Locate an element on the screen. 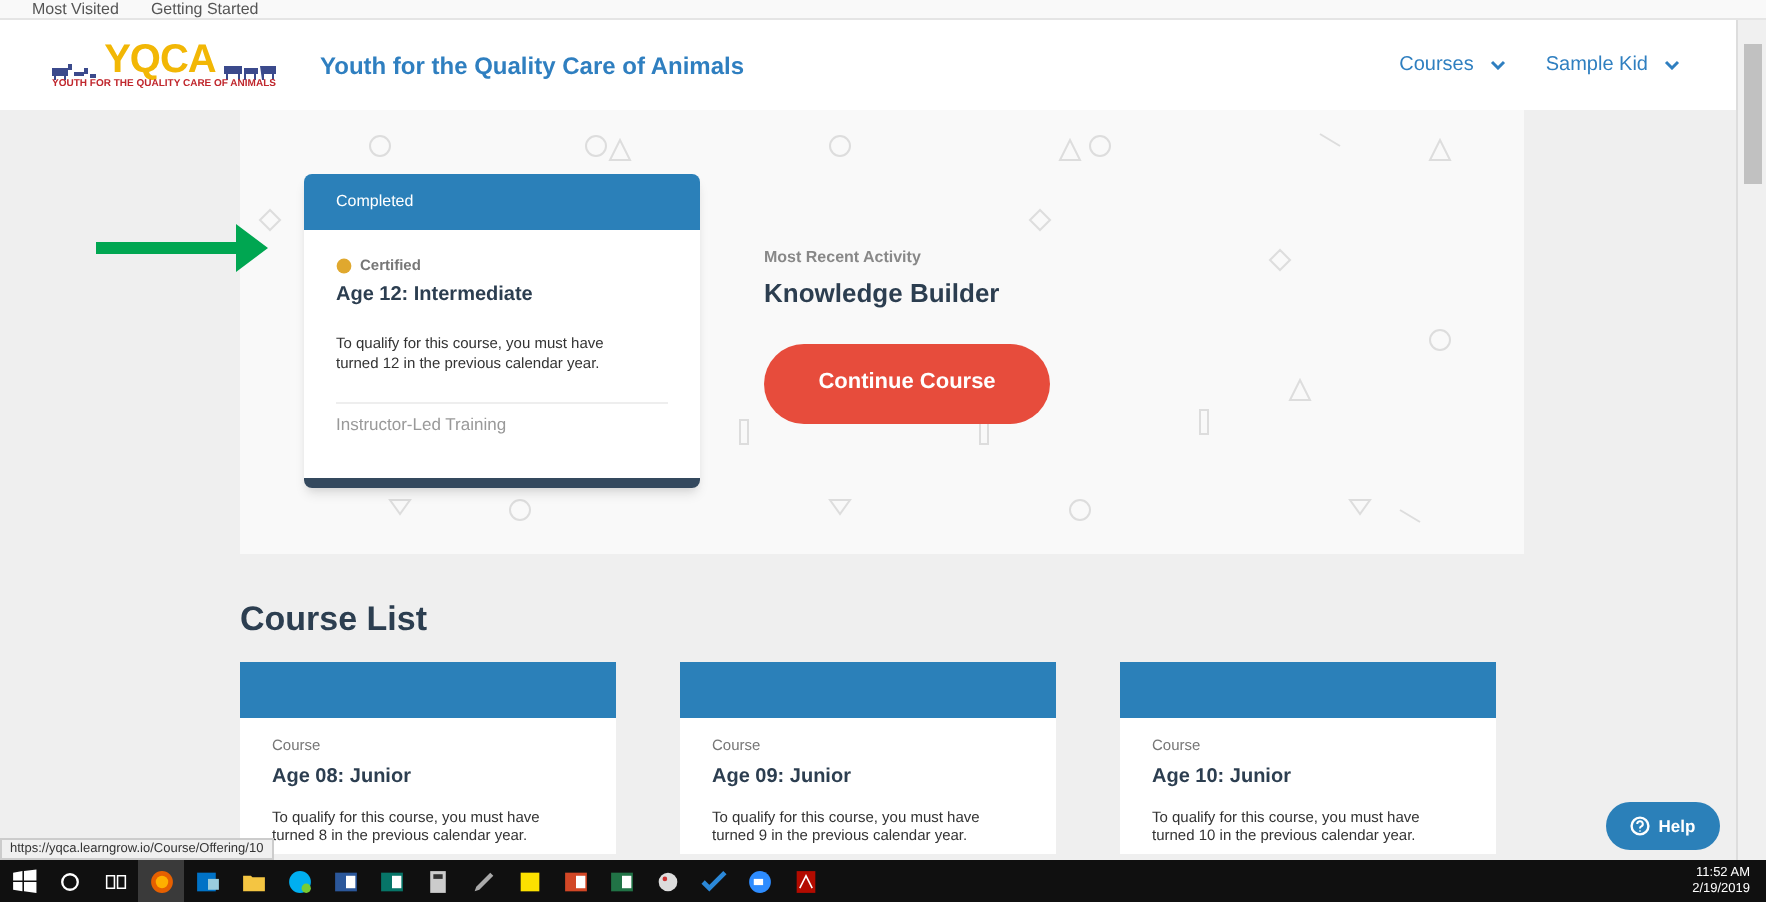 The width and height of the screenshot is (1766, 902). help-button: Help is located at coordinates (1663, 826).